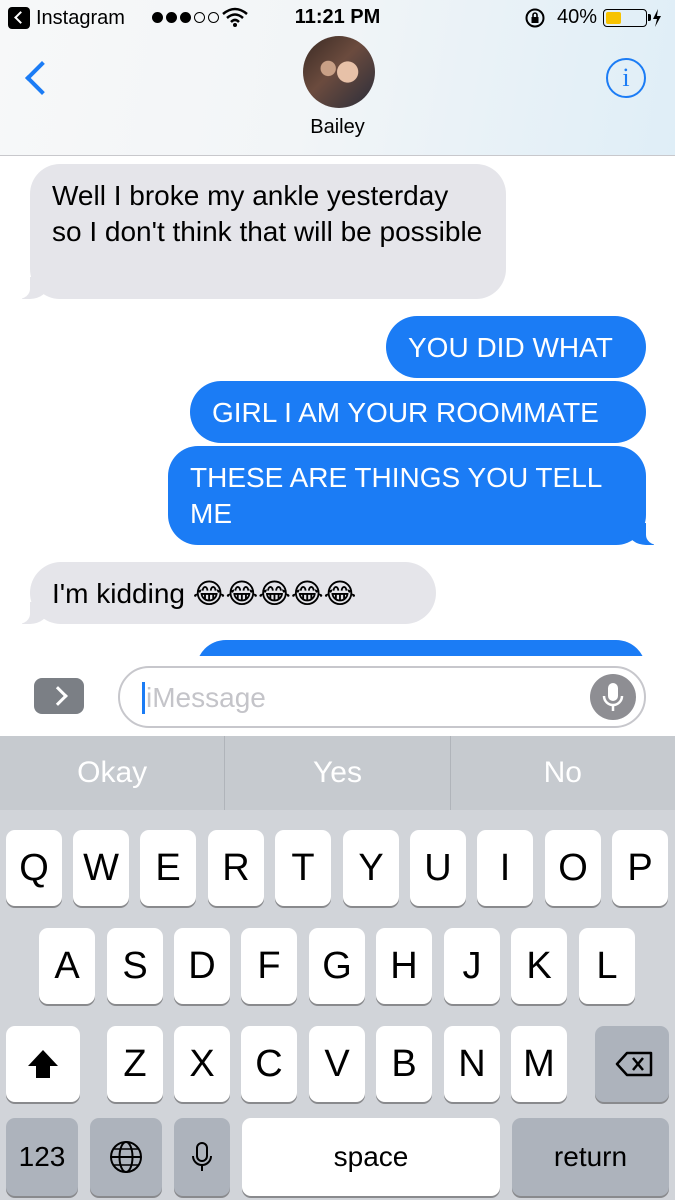  What do you see at coordinates (337, 127) in the screenshot?
I see `contact-name: Bailey` at bounding box center [337, 127].